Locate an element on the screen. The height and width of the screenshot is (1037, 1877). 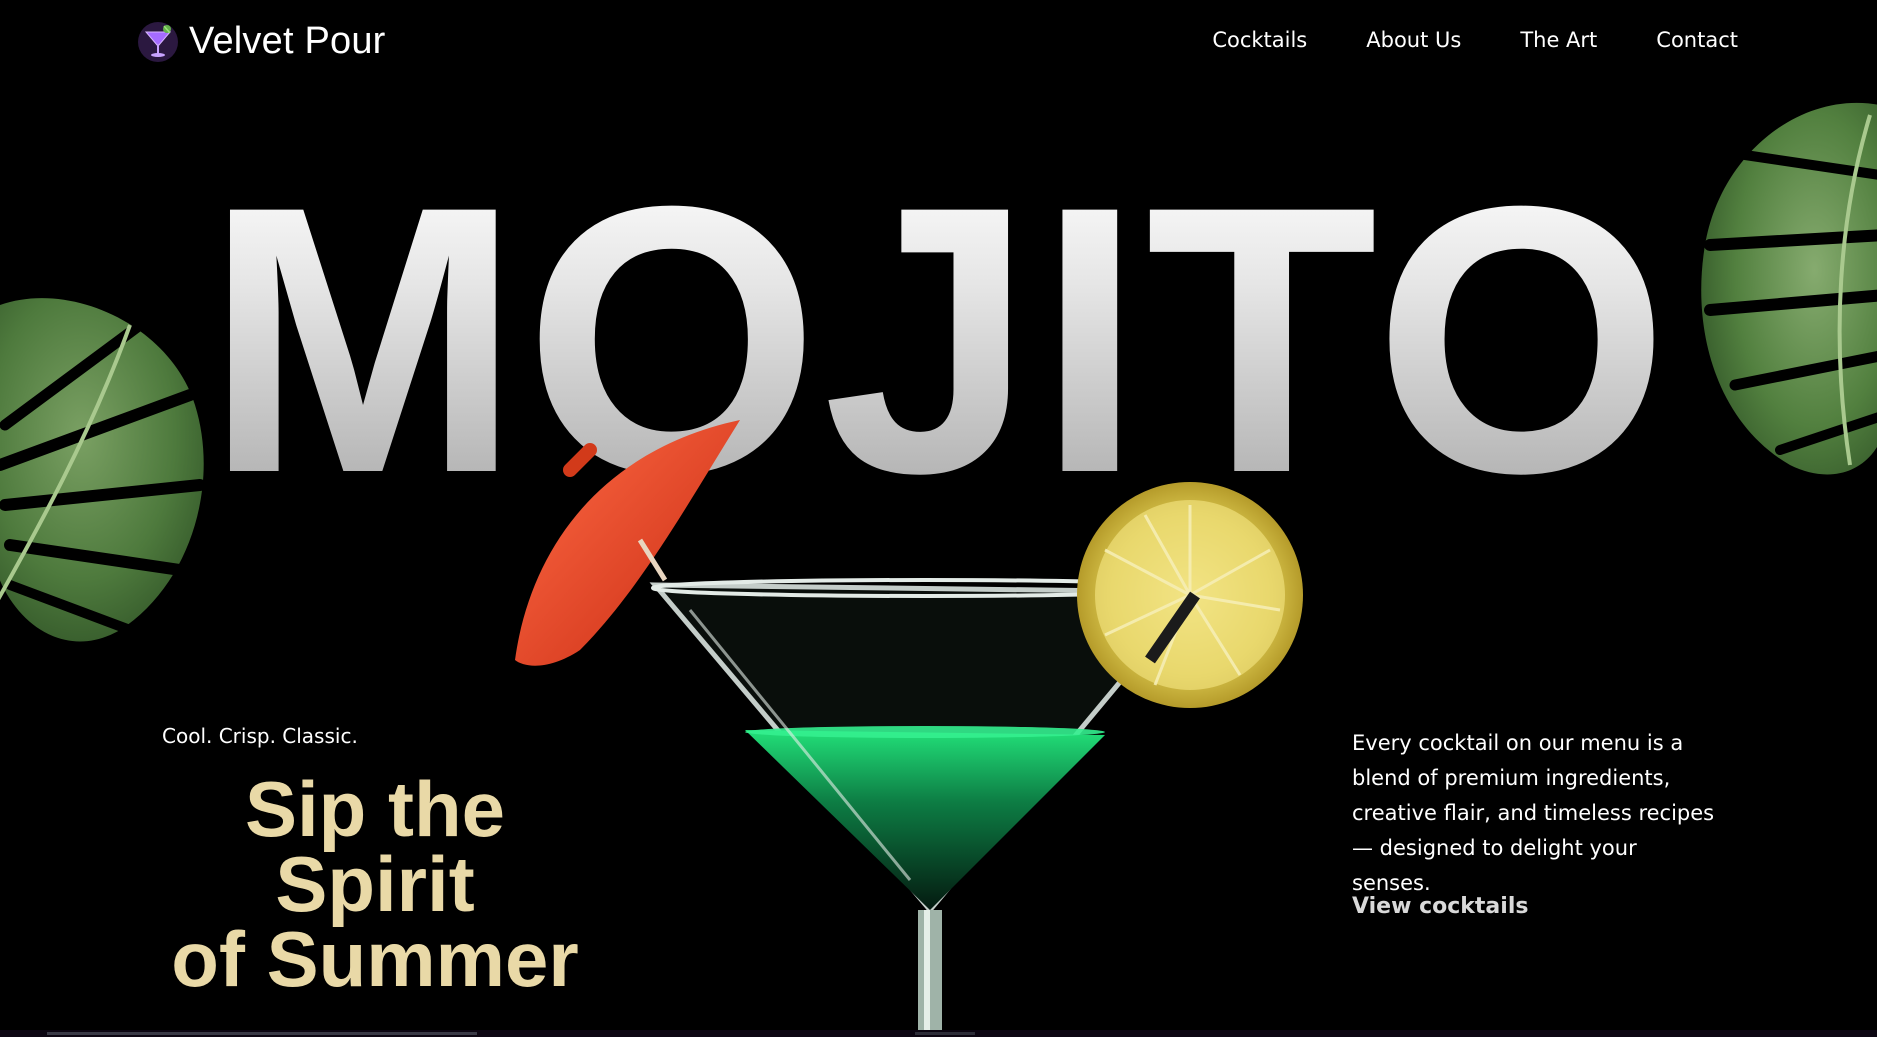
nav-link-the-art: The Art is located at coordinates (1558, 40).